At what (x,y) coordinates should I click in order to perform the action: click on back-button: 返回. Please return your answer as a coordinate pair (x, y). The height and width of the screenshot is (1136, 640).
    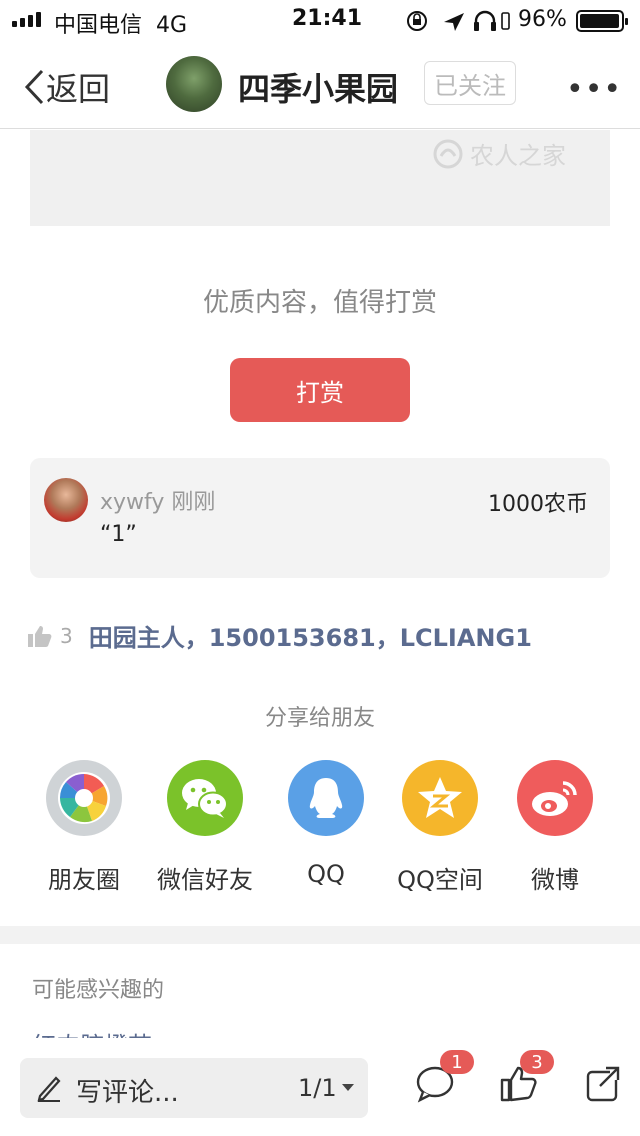
    Looking at the image, I should click on (66, 87).